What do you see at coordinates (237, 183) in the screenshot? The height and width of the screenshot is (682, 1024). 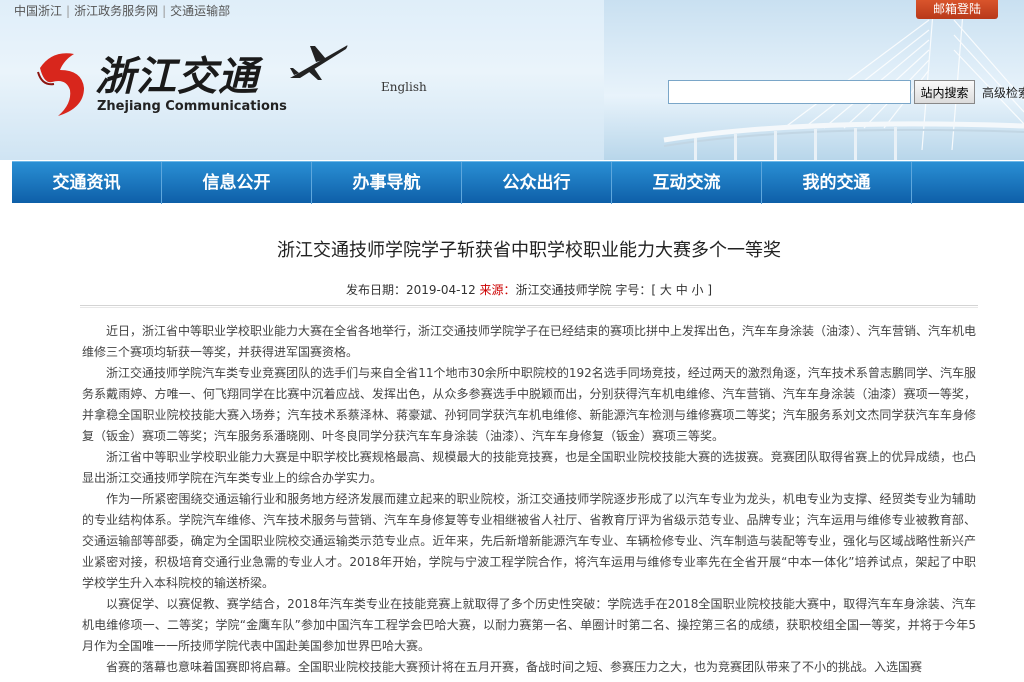 I see `nav-item-info-disclosure: 信息公开` at bounding box center [237, 183].